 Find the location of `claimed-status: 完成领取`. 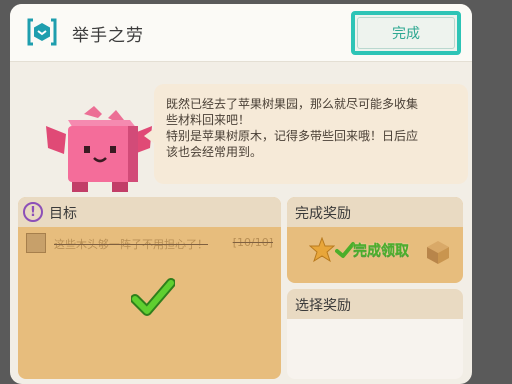

claimed-status: 完成领取 is located at coordinates (381, 251).